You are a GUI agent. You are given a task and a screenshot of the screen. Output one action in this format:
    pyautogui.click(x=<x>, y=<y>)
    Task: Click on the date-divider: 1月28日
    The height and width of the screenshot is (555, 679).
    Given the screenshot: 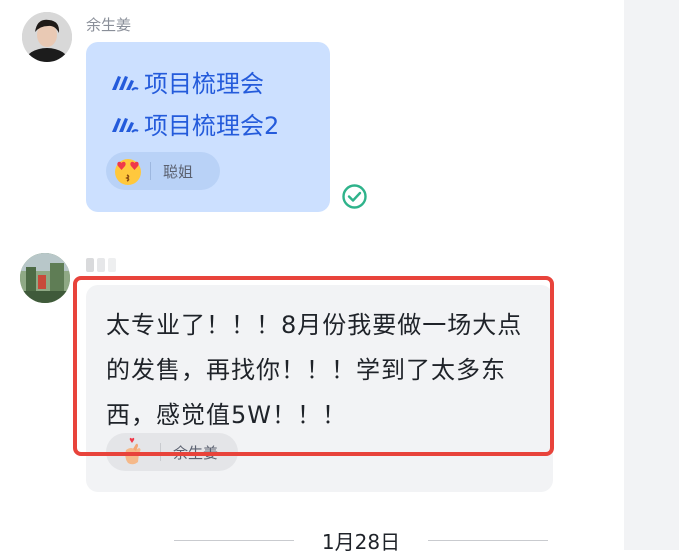 What is the action you would take?
    pyautogui.click(x=361, y=541)
    